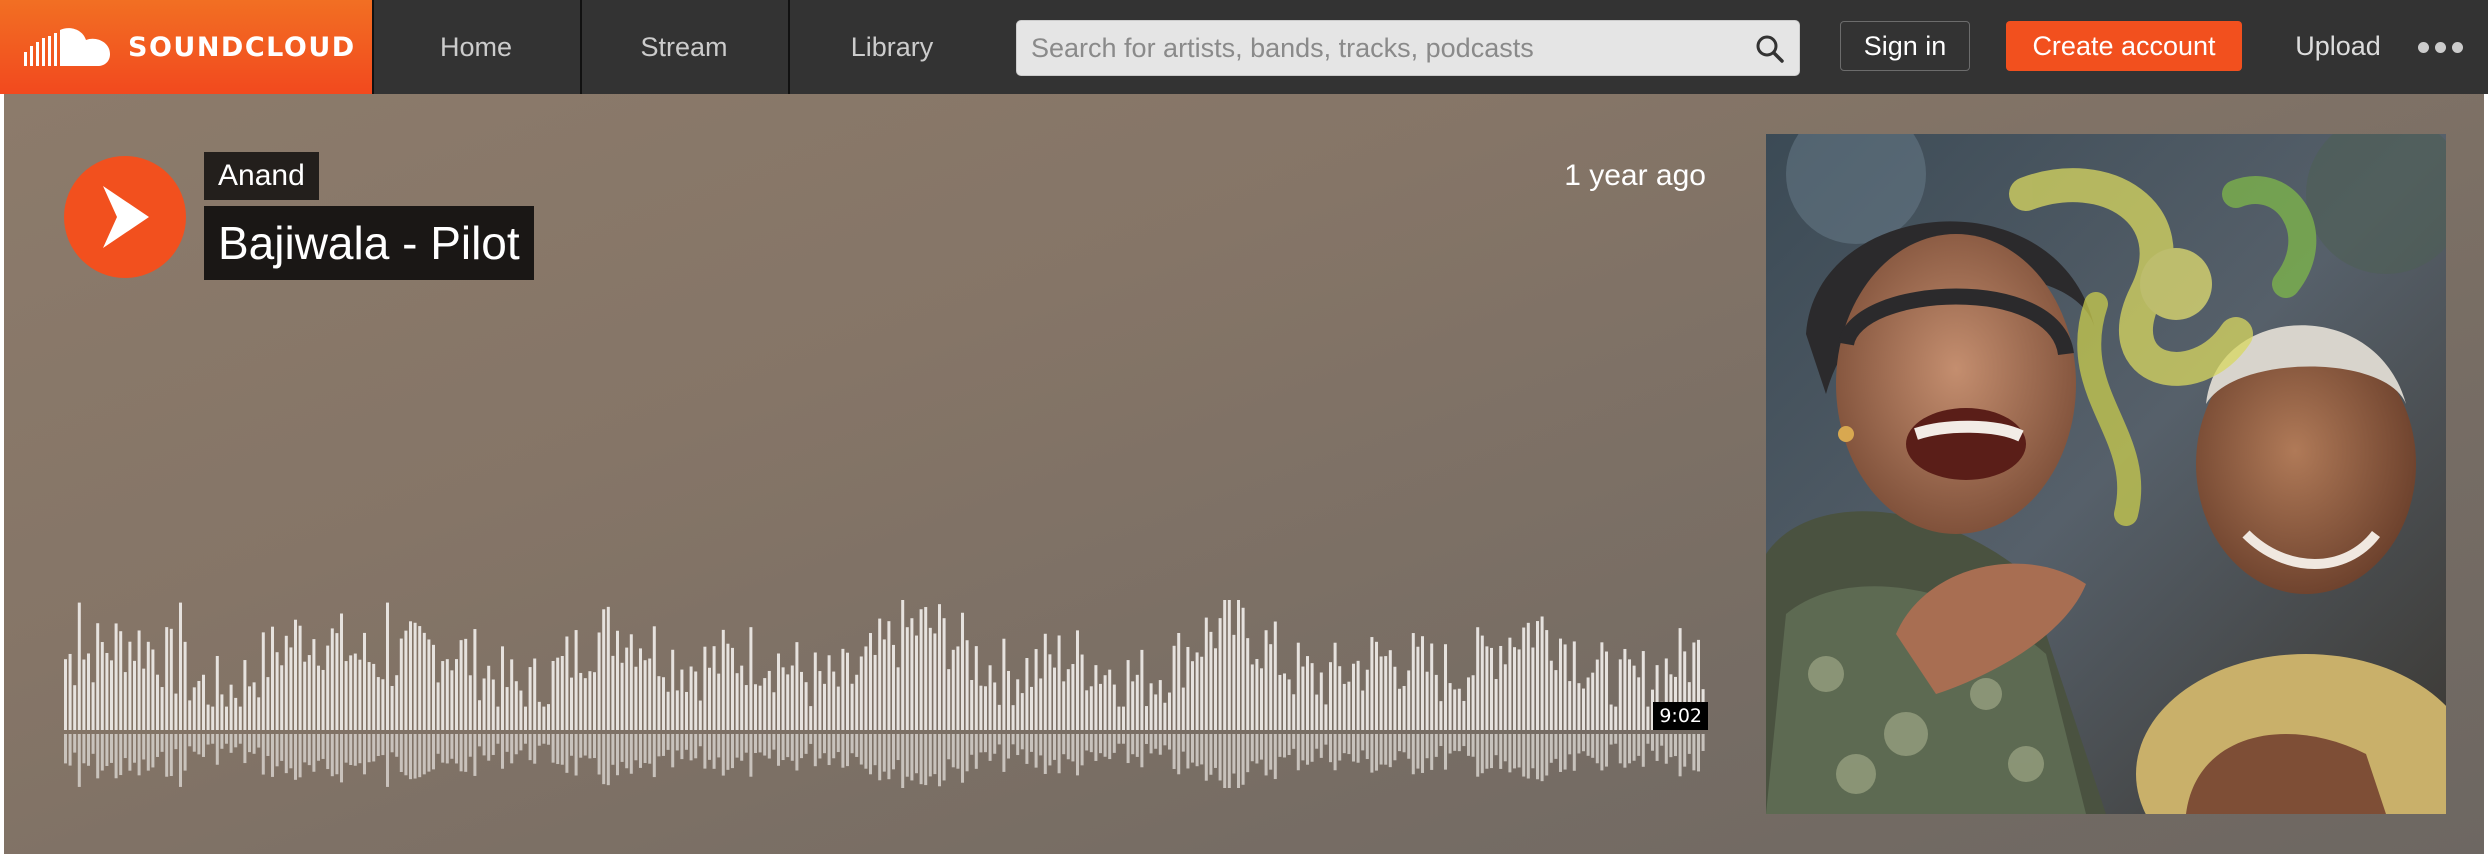 The height and width of the screenshot is (864, 2488). Describe the element at coordinates (1905, 46) in the screenshot. I see `sign-in-button: Sign in` at that location.